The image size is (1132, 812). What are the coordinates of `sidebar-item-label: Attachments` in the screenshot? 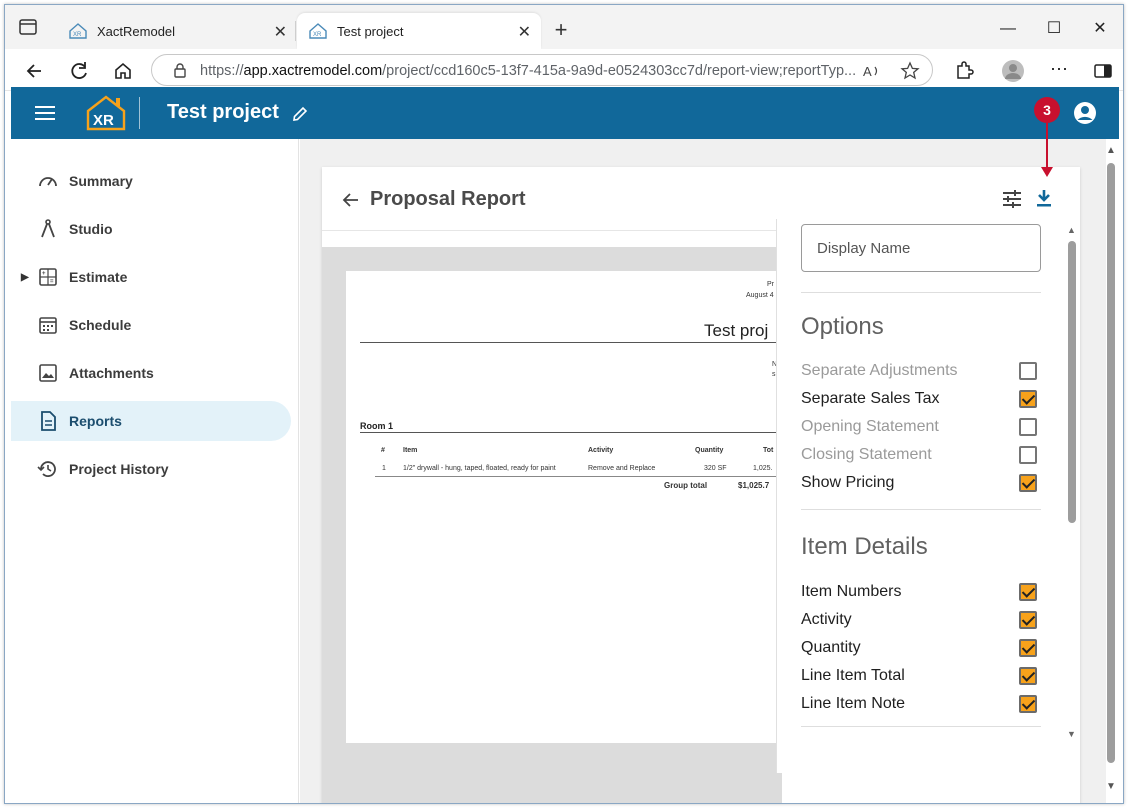 It's located at (111, 373).